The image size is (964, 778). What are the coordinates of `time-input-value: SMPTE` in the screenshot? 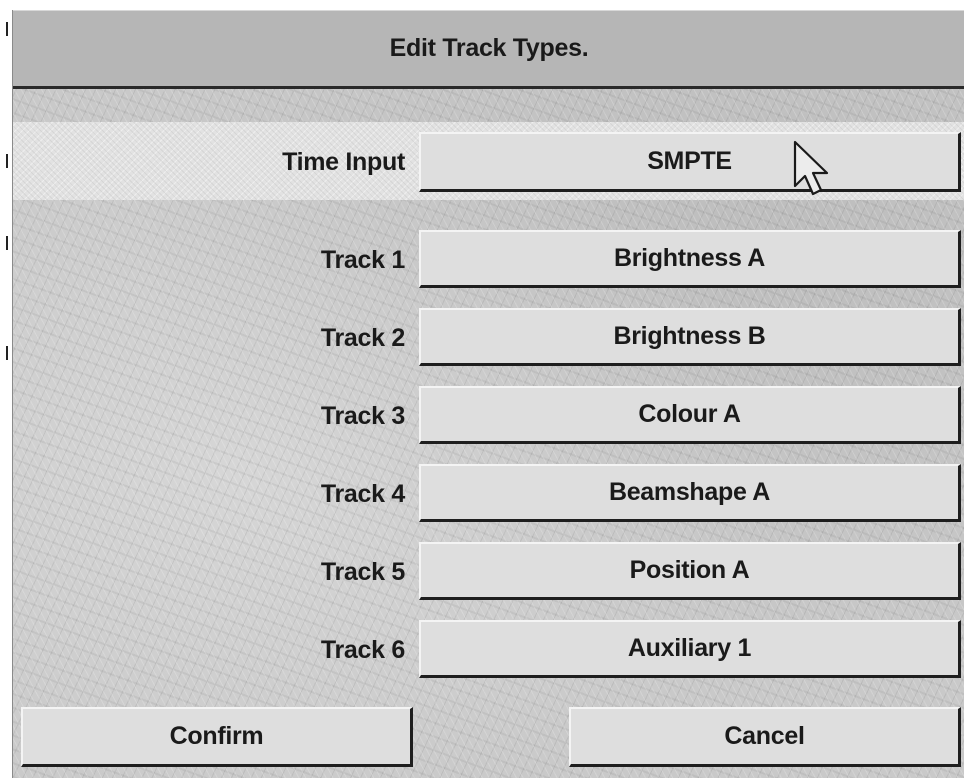 It's located at (689, 161).